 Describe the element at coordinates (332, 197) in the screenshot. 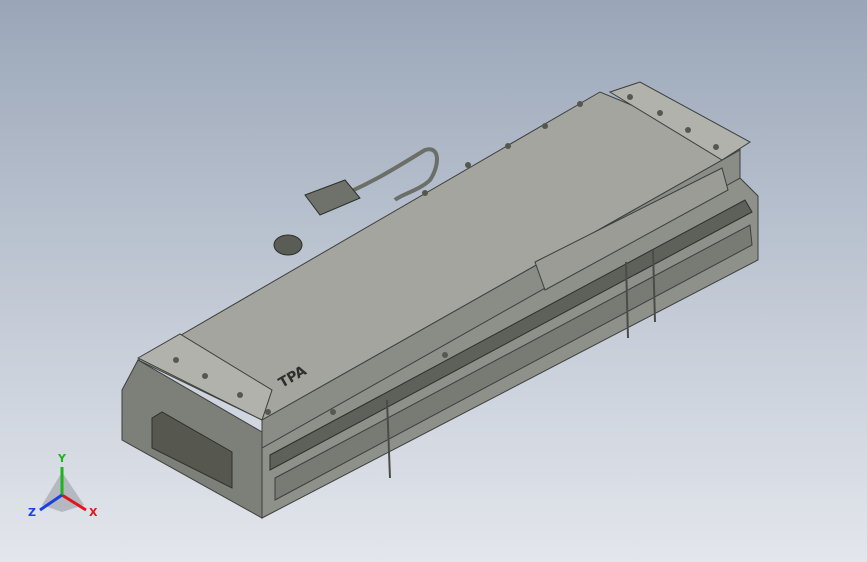

I see `cable-connector` at that location.